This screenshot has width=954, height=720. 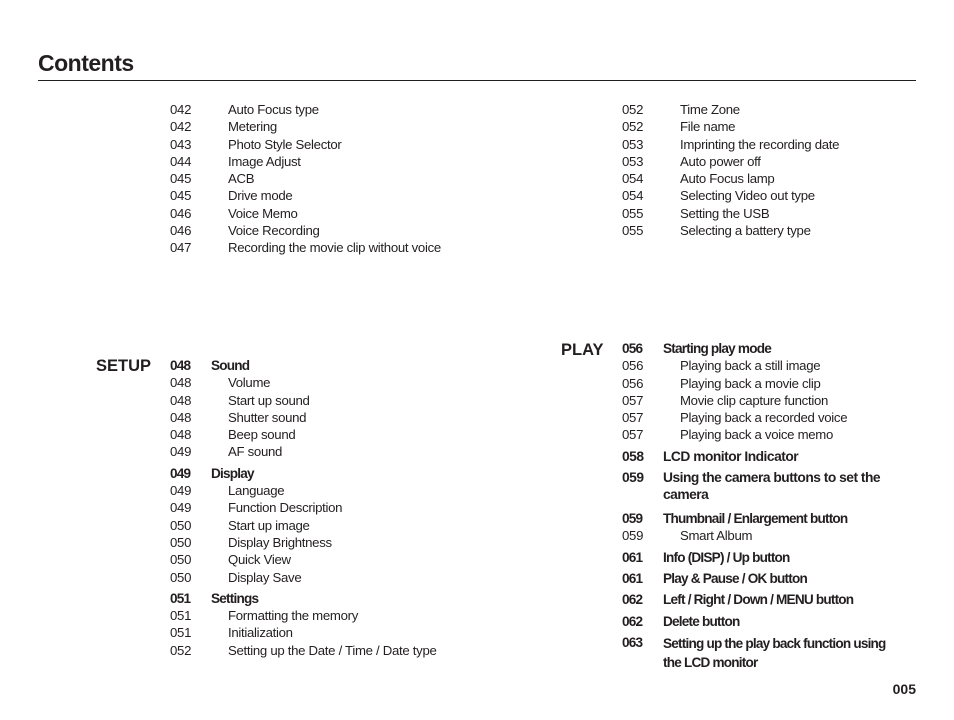 What do you see at coordinates (320, 598) in the screenshot?
I see `toc-entry: 051 Settings` at bounding box center [320, 598].